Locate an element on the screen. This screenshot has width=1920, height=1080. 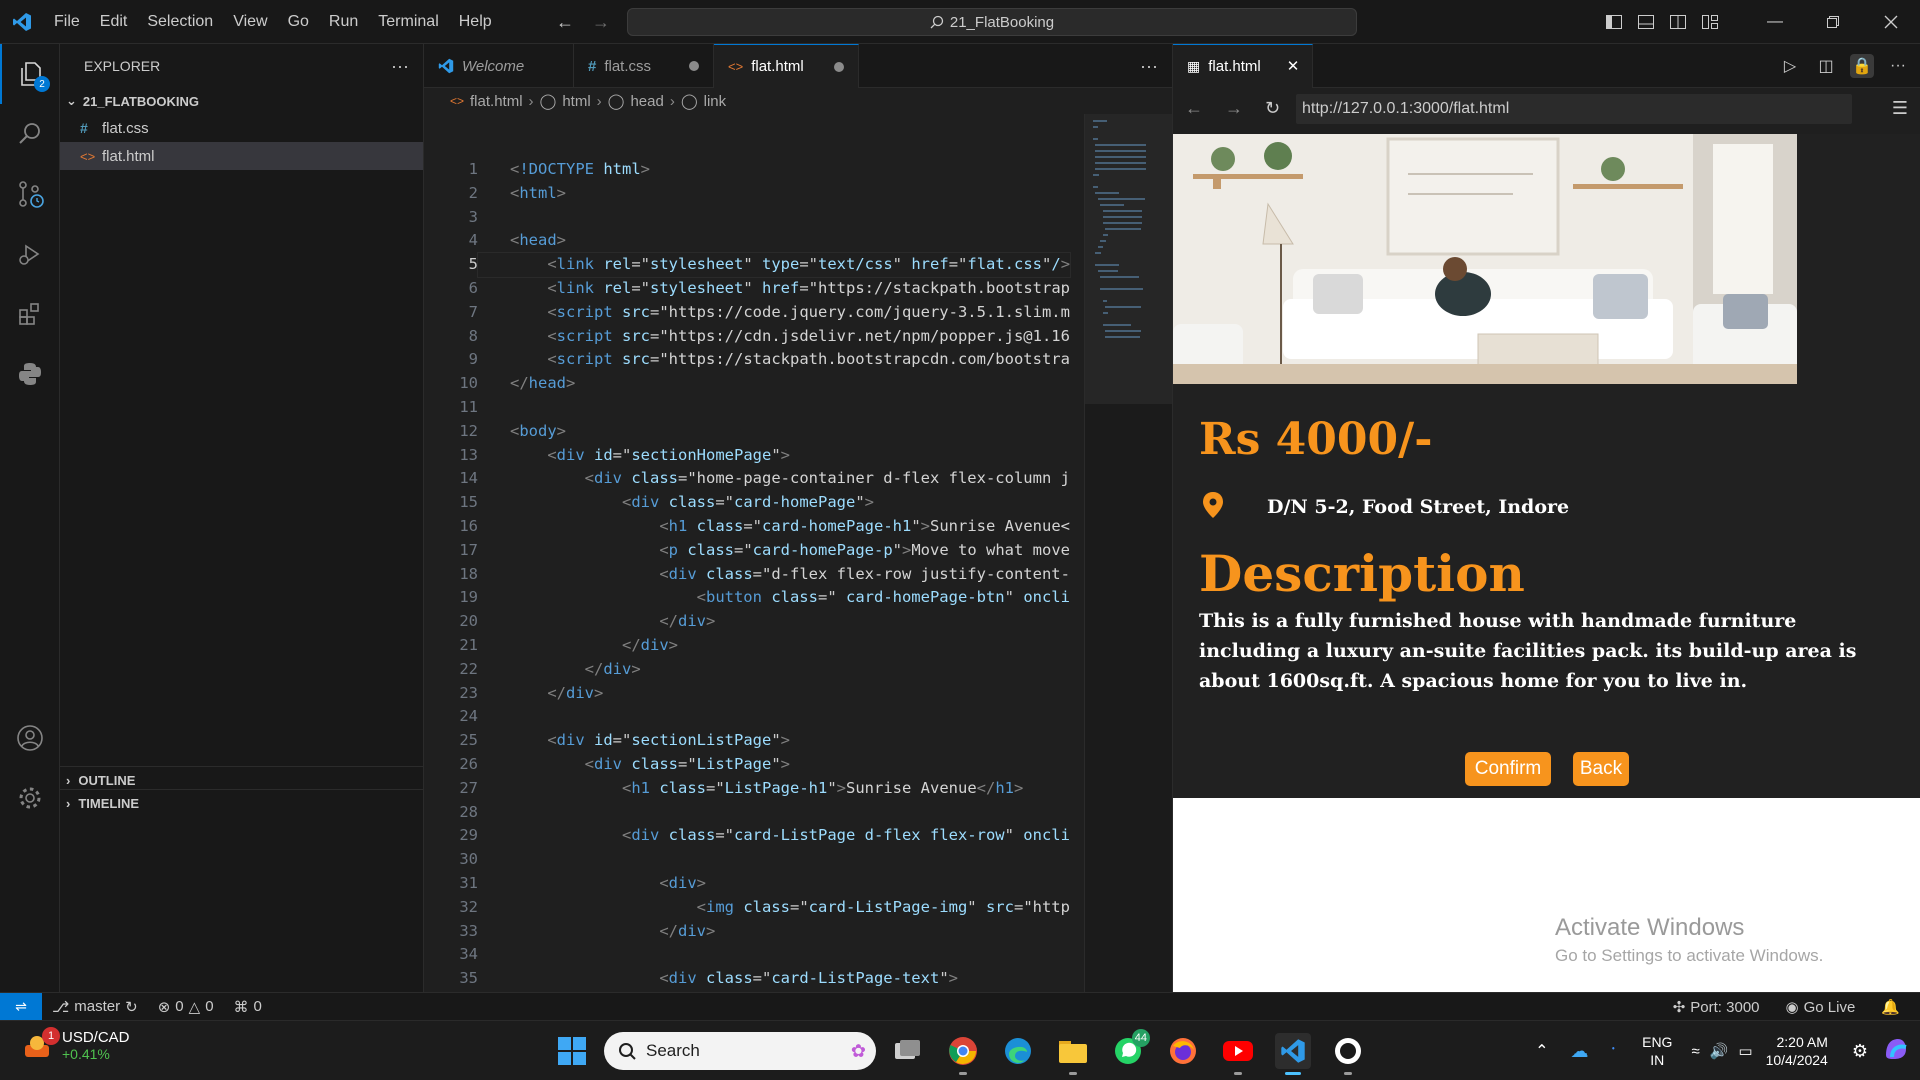
media-app-icon is located at coordinates (1348, 1054).